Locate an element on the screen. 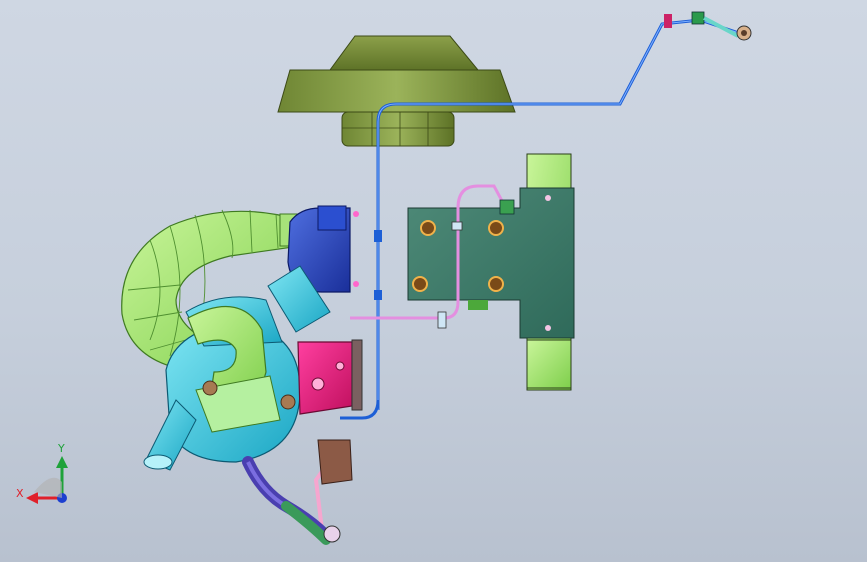 The image size is (867, 562). axis-x-label: X is located at coordinates (20, 493).